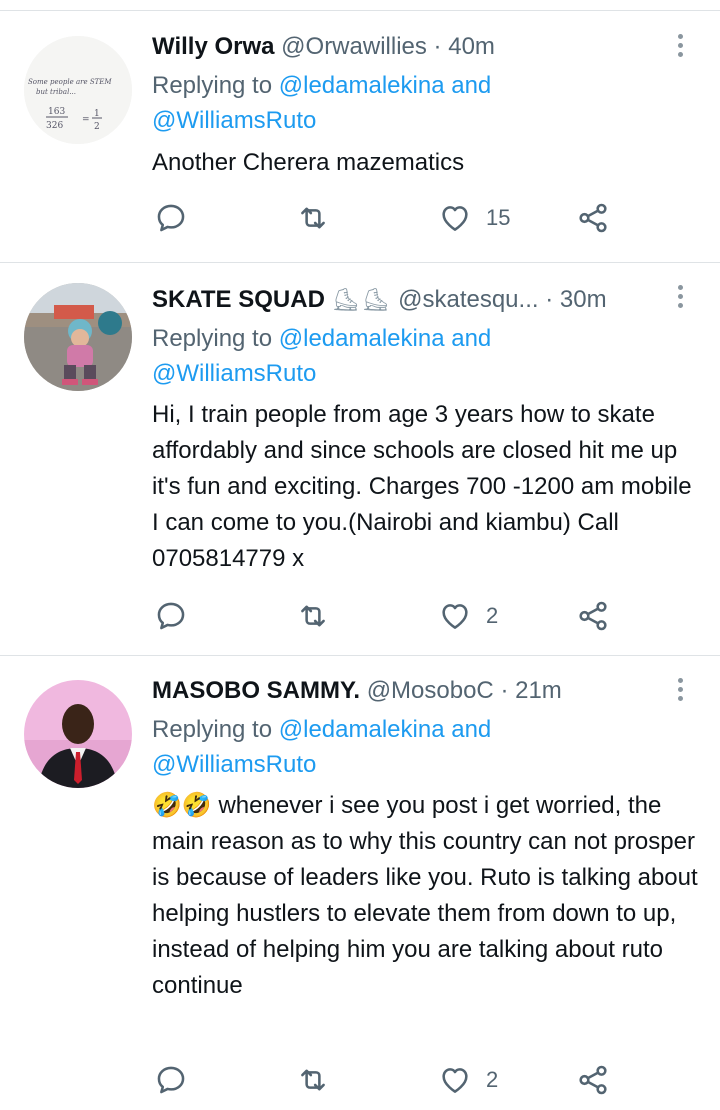  I want to click on display-name: Willy Orwa, so click(213, 46).